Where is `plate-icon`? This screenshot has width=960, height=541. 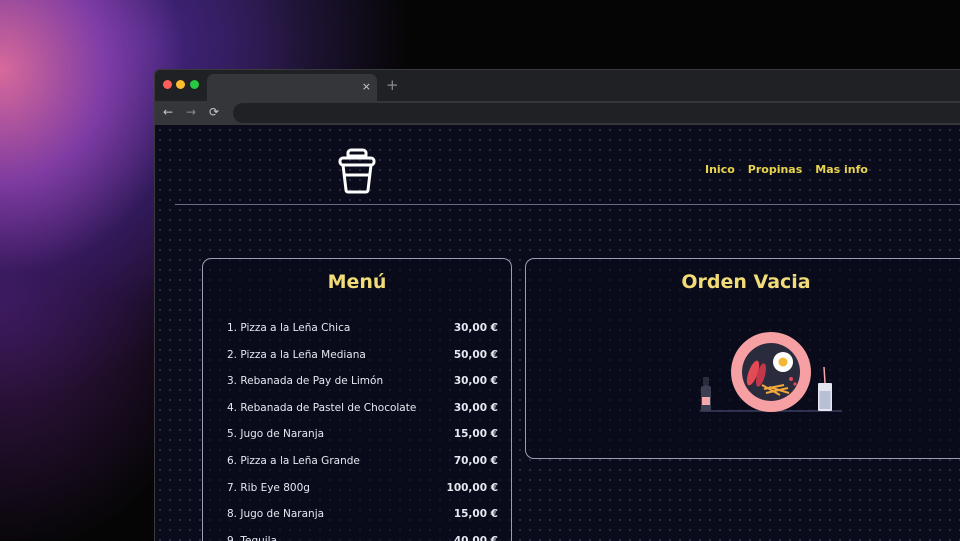 plate-icon is located at coordinates (771, 372).